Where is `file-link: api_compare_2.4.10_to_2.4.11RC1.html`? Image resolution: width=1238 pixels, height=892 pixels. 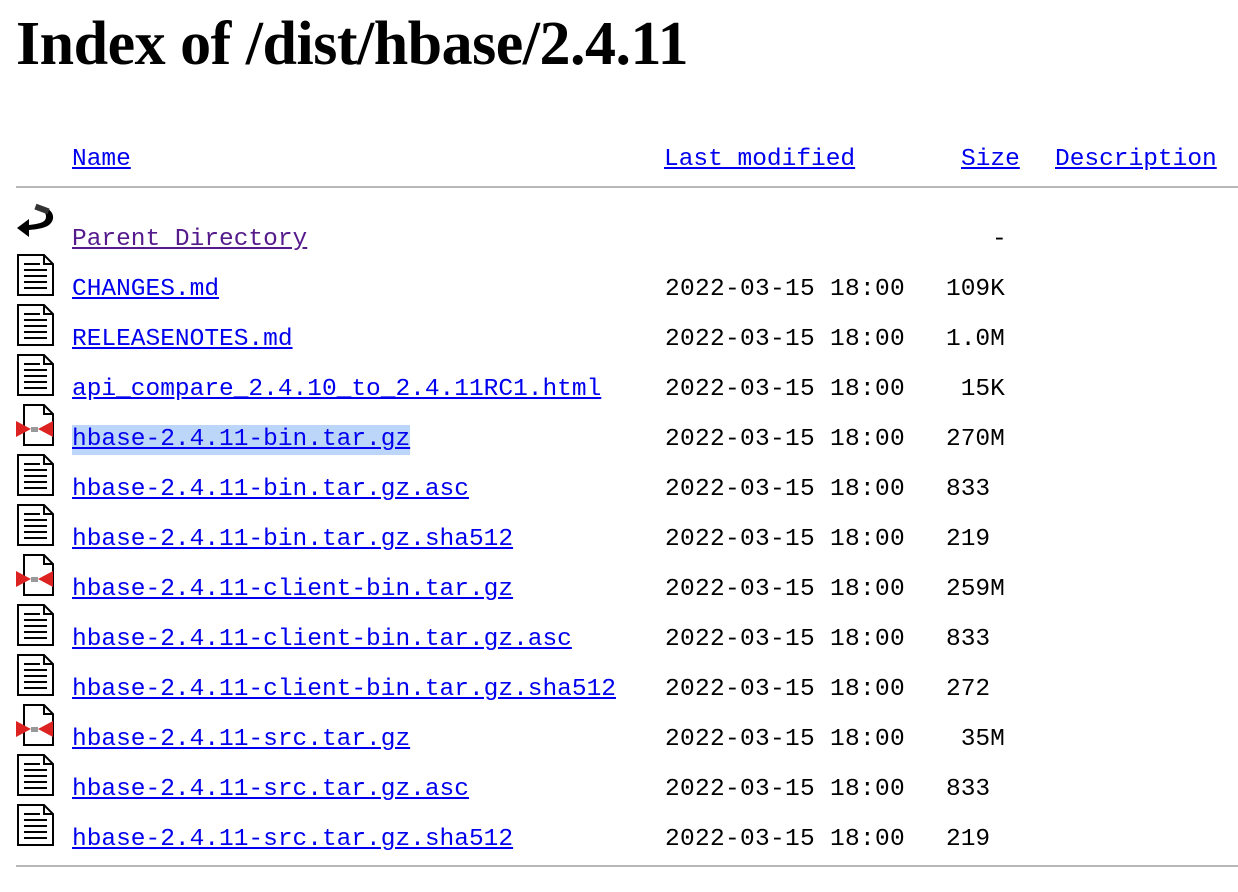 file-link: api_compare_2.4.10_to_2.4.11RC1.html is located at coordinates (336, 390).